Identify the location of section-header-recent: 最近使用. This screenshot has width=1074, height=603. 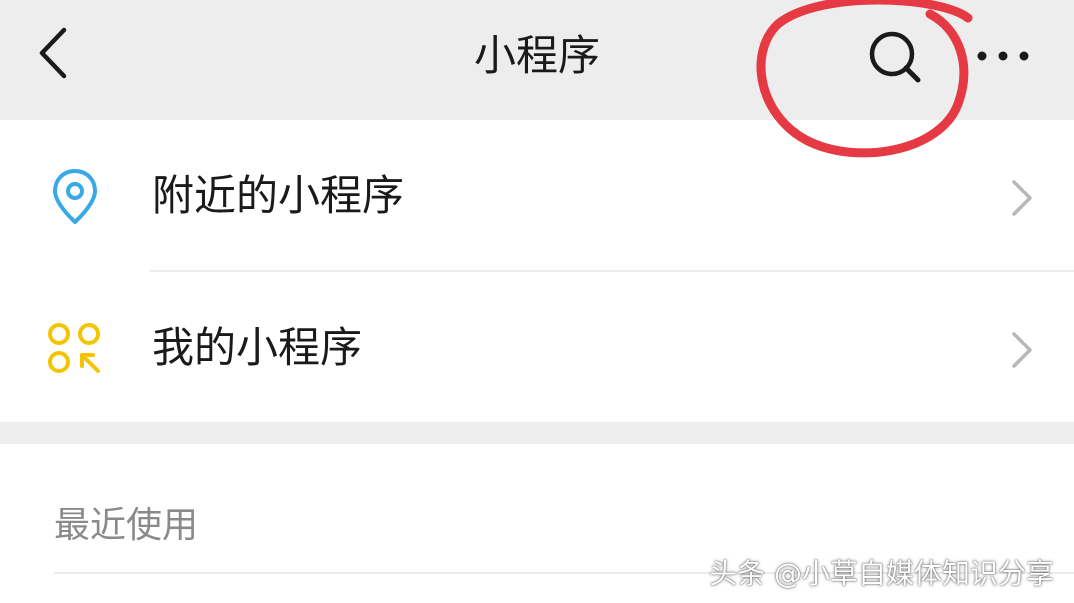
(126, 525).